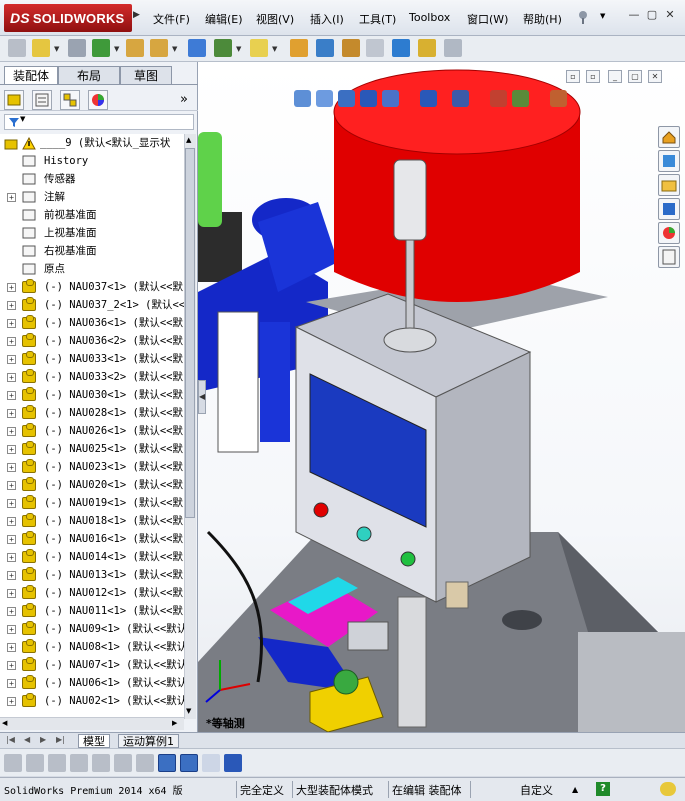 The image size is (685, 801). I want to click on tree-scroll-thumb, so click(190, 333).